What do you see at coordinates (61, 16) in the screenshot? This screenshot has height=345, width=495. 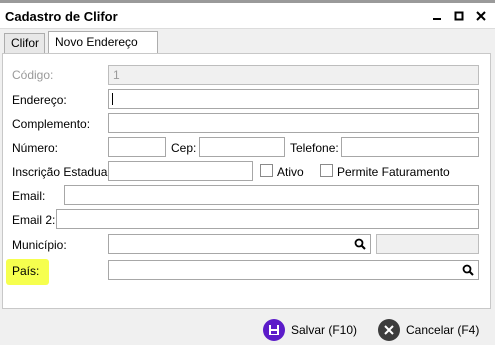 I see `window-title: Cadastro de Clifor` at bounding box center [61, 16].